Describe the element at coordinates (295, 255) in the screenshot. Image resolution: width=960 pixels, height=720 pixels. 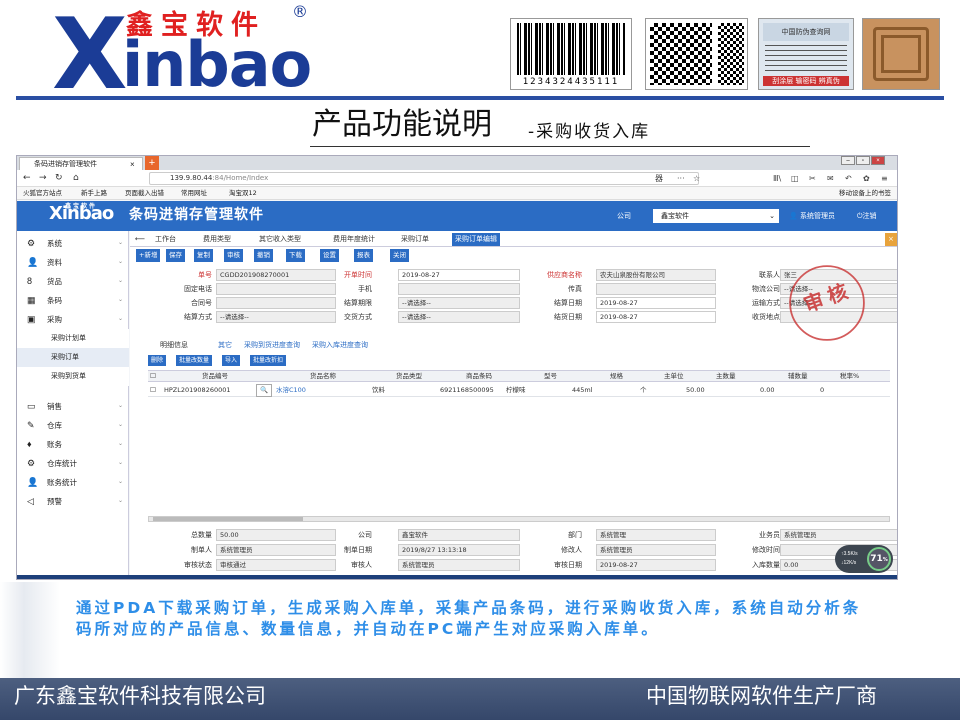
I see `toolbar-button: 下载` at that location.